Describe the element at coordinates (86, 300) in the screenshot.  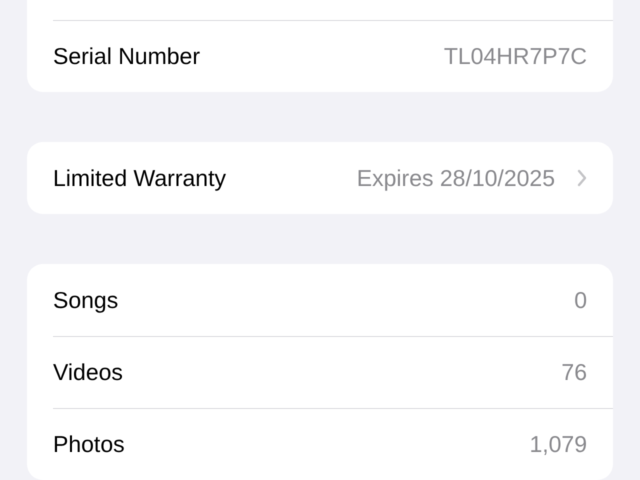
I see `row-label: Songs` at that location.